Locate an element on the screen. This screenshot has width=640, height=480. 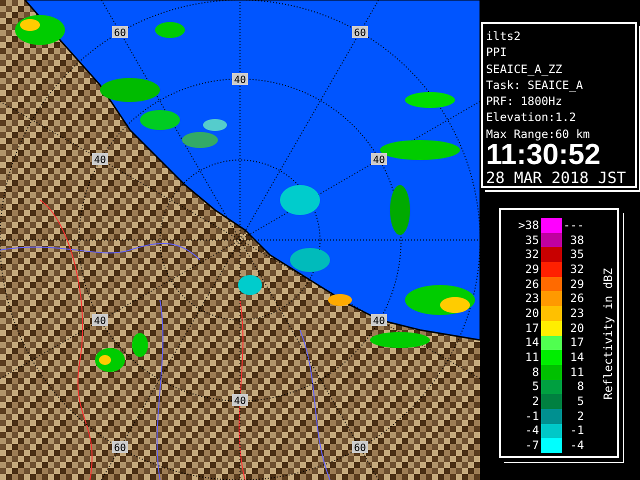
legend-low-value: 35 is located at coordinates (531, 240).